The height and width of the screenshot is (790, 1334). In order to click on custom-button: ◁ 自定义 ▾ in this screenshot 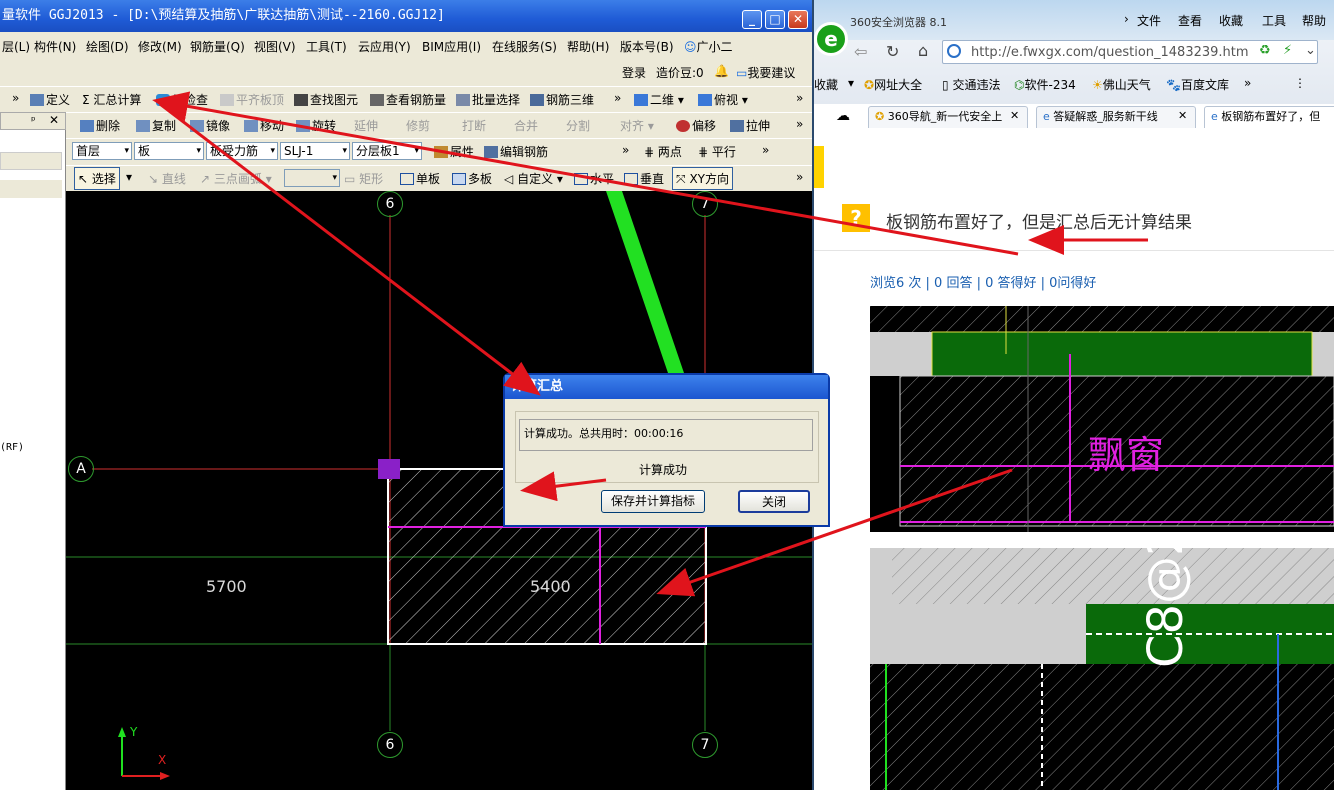, I will do `click(533, 178)`.